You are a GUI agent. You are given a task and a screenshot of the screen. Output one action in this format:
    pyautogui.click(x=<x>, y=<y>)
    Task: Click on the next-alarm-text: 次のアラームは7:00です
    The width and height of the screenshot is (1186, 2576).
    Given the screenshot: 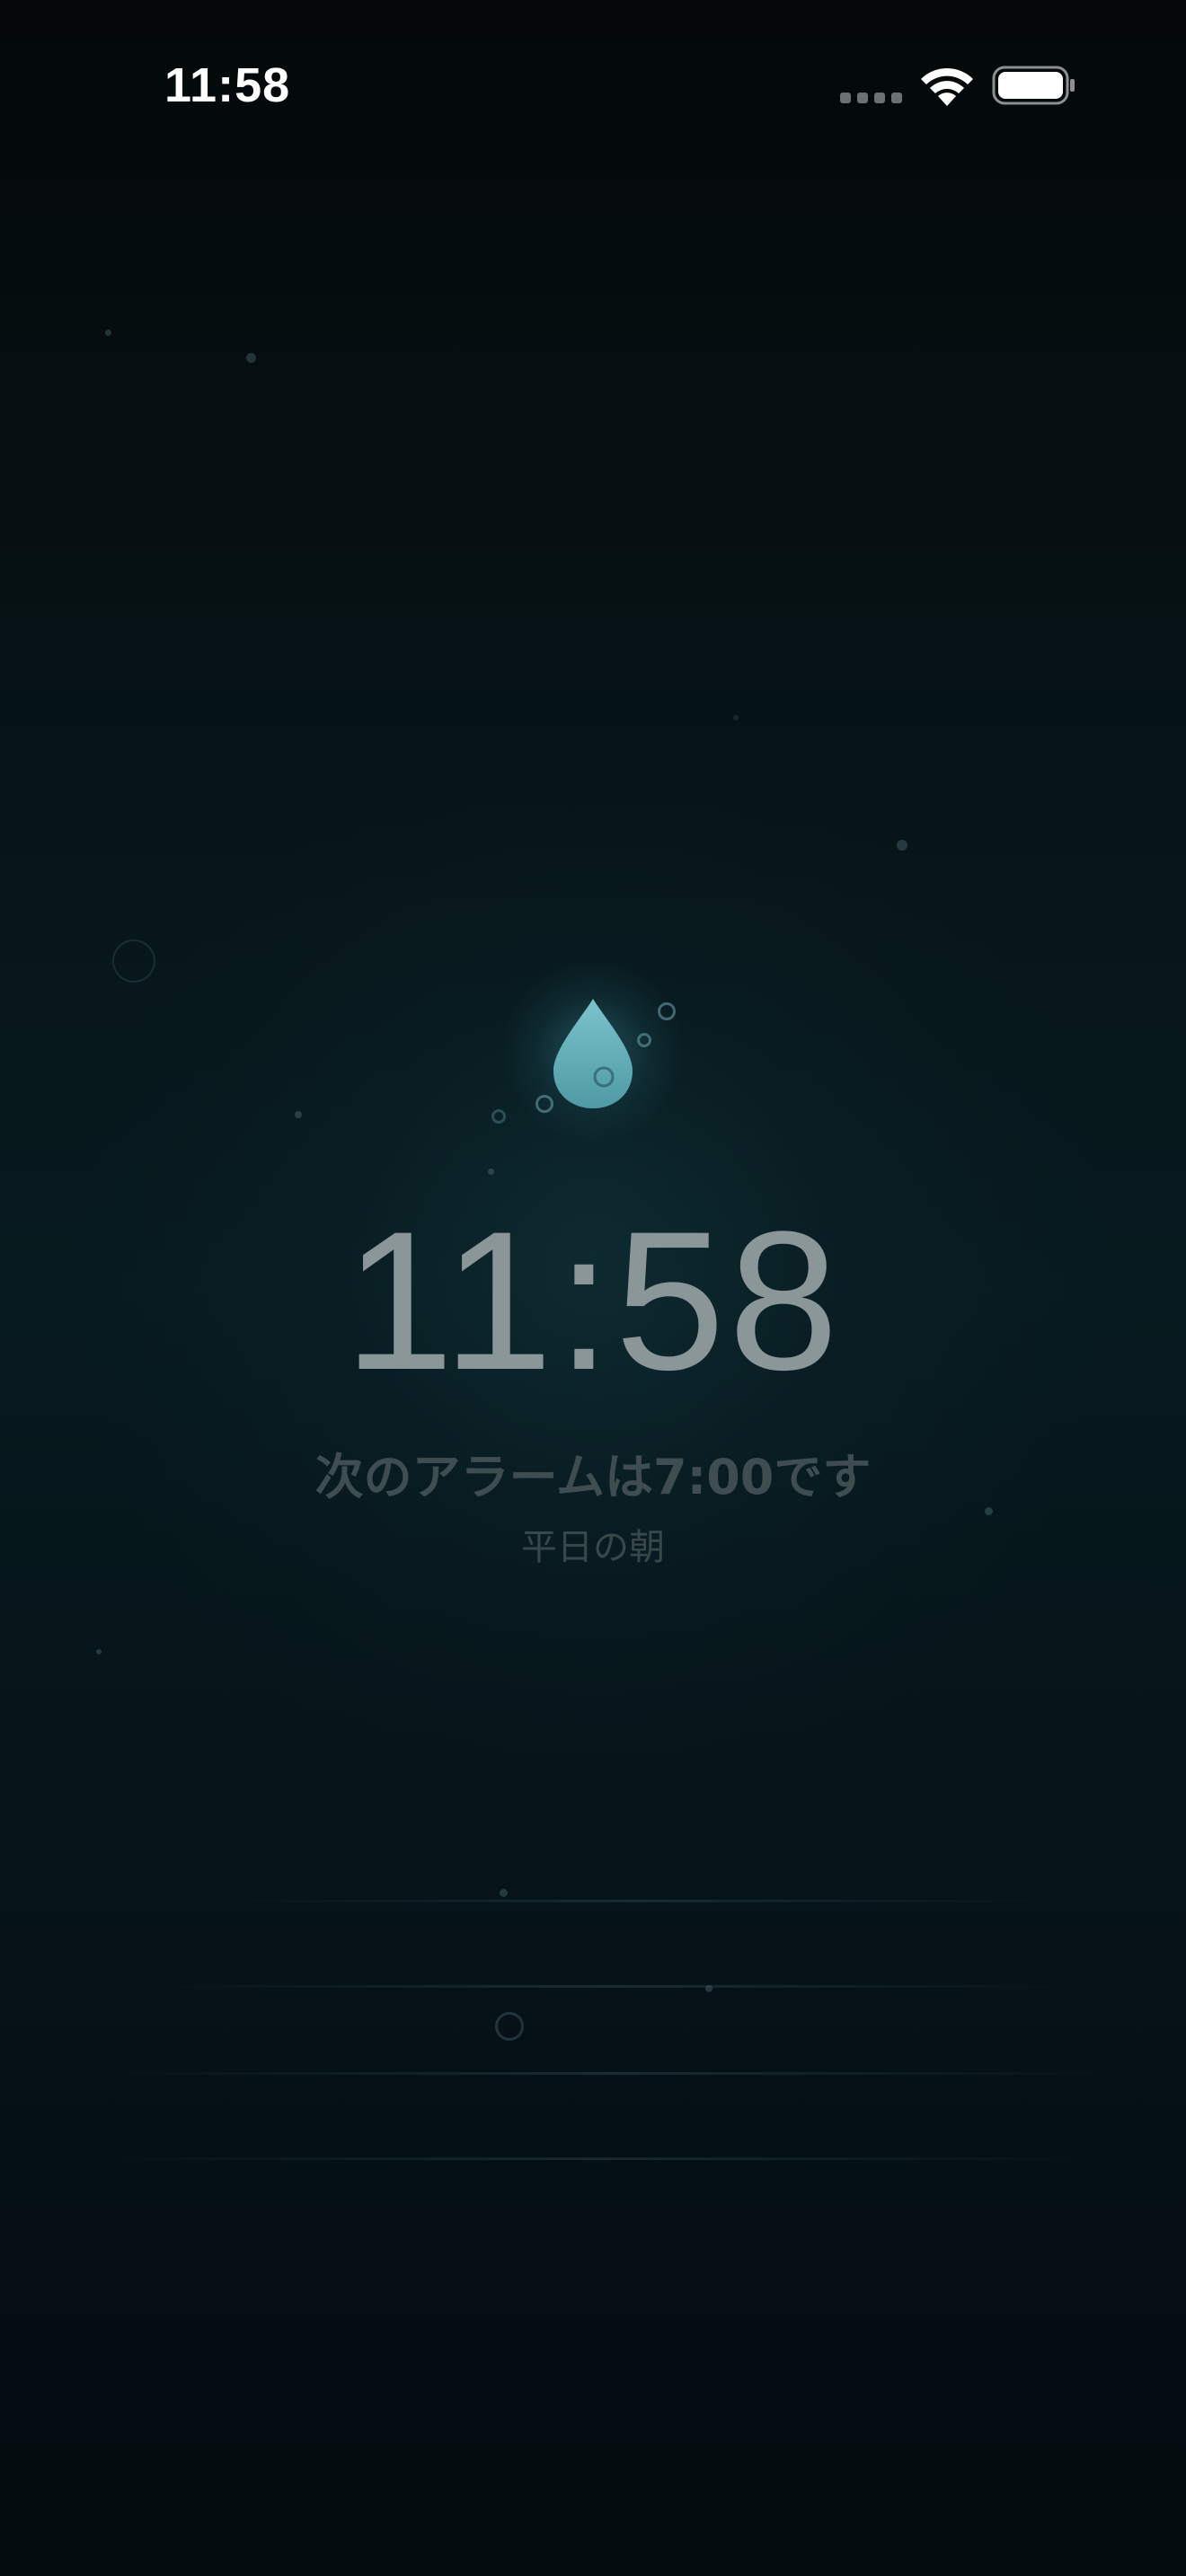 What is the action you would take?
    pyautogui.click(x=593, y=1477)
    